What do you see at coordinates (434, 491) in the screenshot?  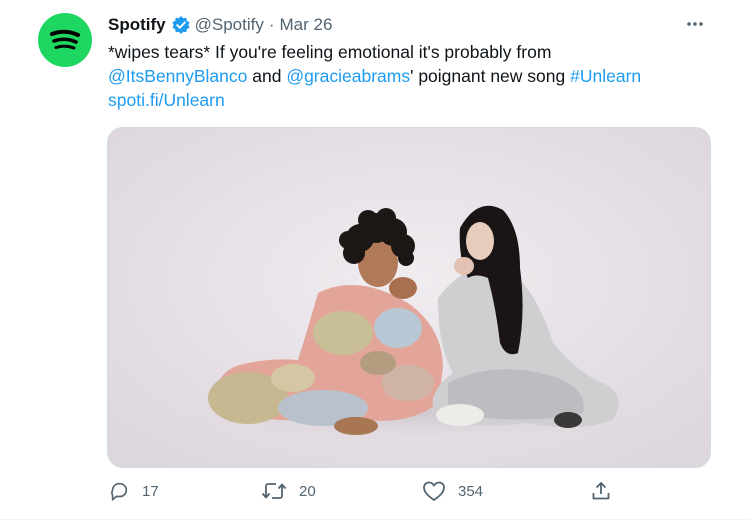 I see `like-icon` at bounding box center [434, 491].